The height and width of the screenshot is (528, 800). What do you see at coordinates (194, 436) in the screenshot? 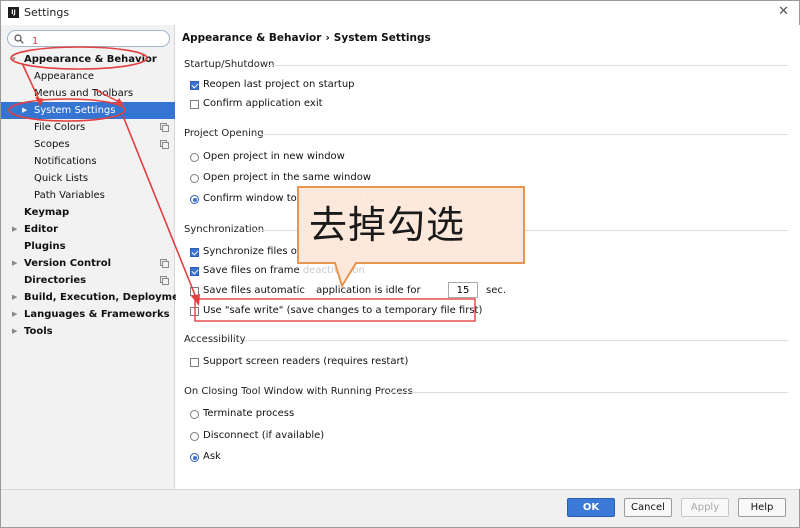
I see `disconnect-radio` at bounding box center [194, 436].